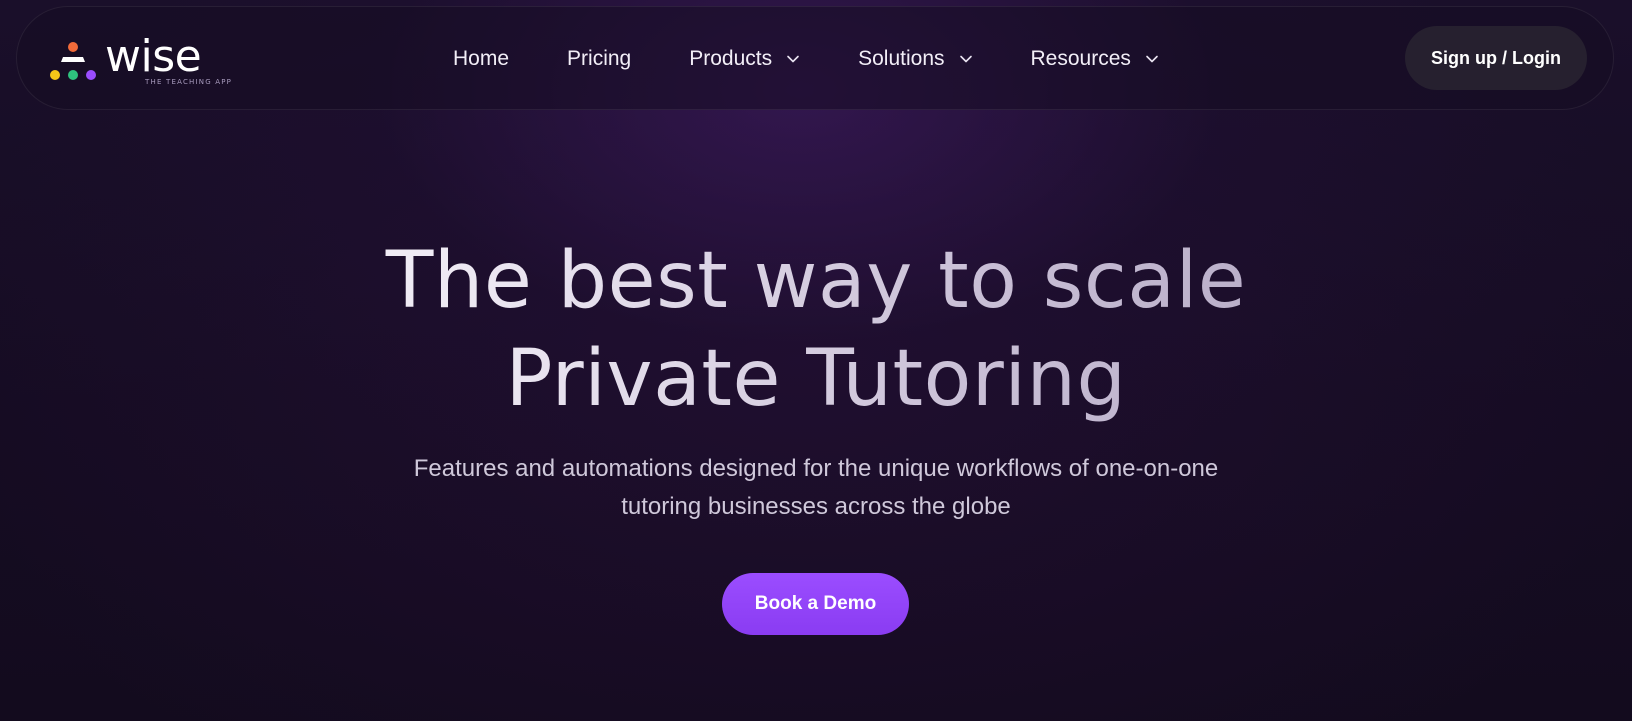  I want to click on nav-item-products: Products, so click(744, 59).